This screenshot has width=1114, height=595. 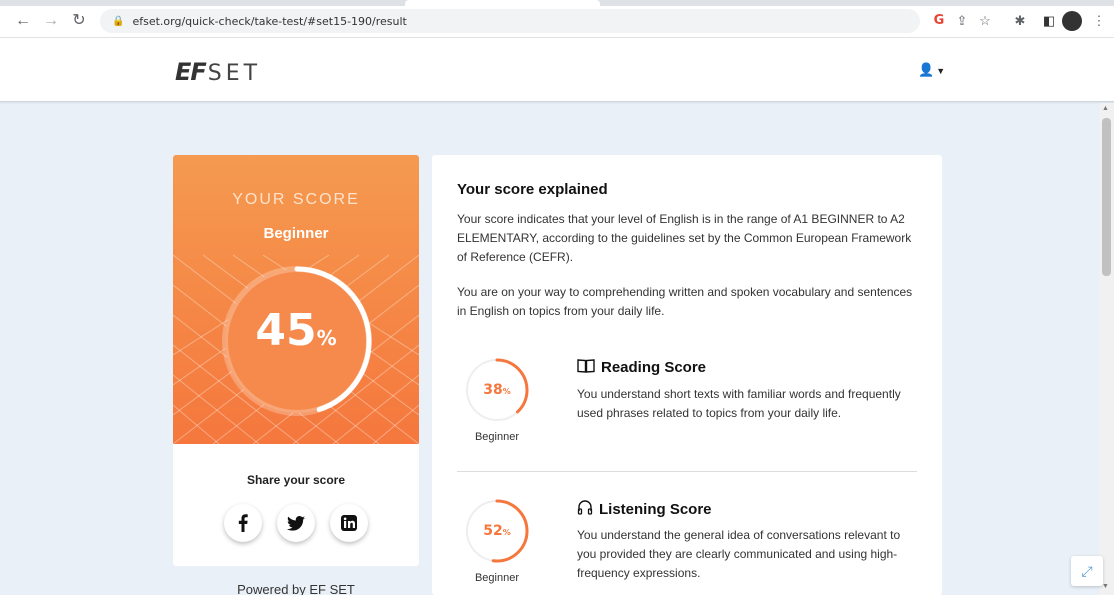 What do you see at coordinates (985, 21) in the screenshot?
I see `bookmark-star-icon: ☆` at bounding box center [985, 21].